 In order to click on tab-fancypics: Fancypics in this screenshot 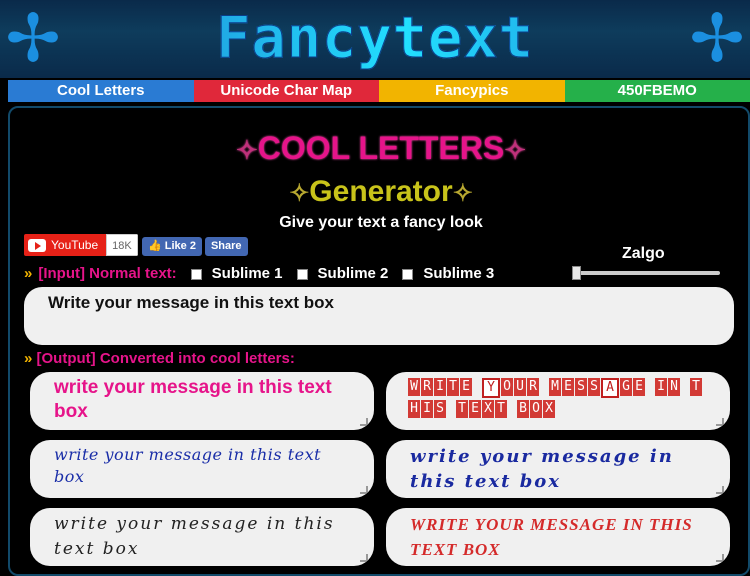, I will do `click(472, 91)`.